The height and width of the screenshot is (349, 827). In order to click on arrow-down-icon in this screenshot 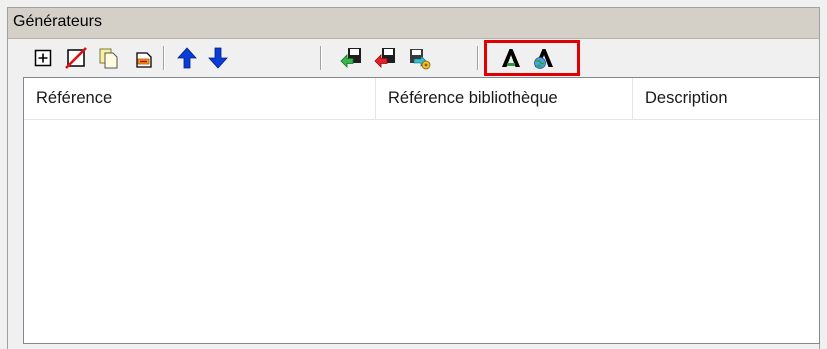, I will do `click(218, 58)`.